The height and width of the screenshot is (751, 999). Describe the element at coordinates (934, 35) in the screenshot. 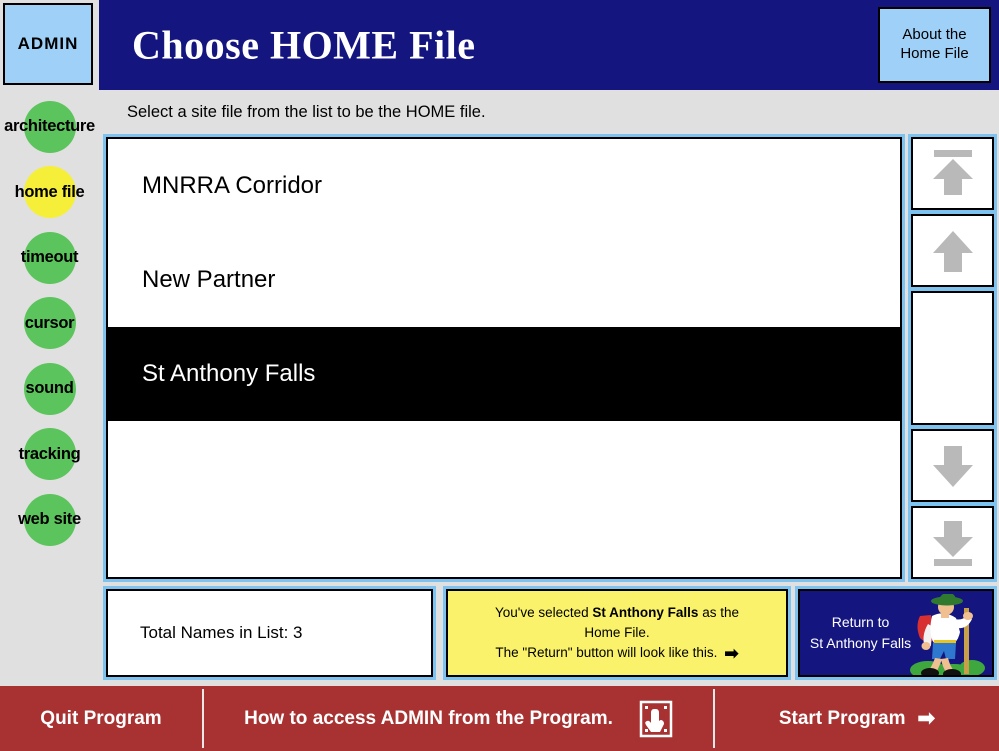

I see `about-button-line1: About the` at that location.